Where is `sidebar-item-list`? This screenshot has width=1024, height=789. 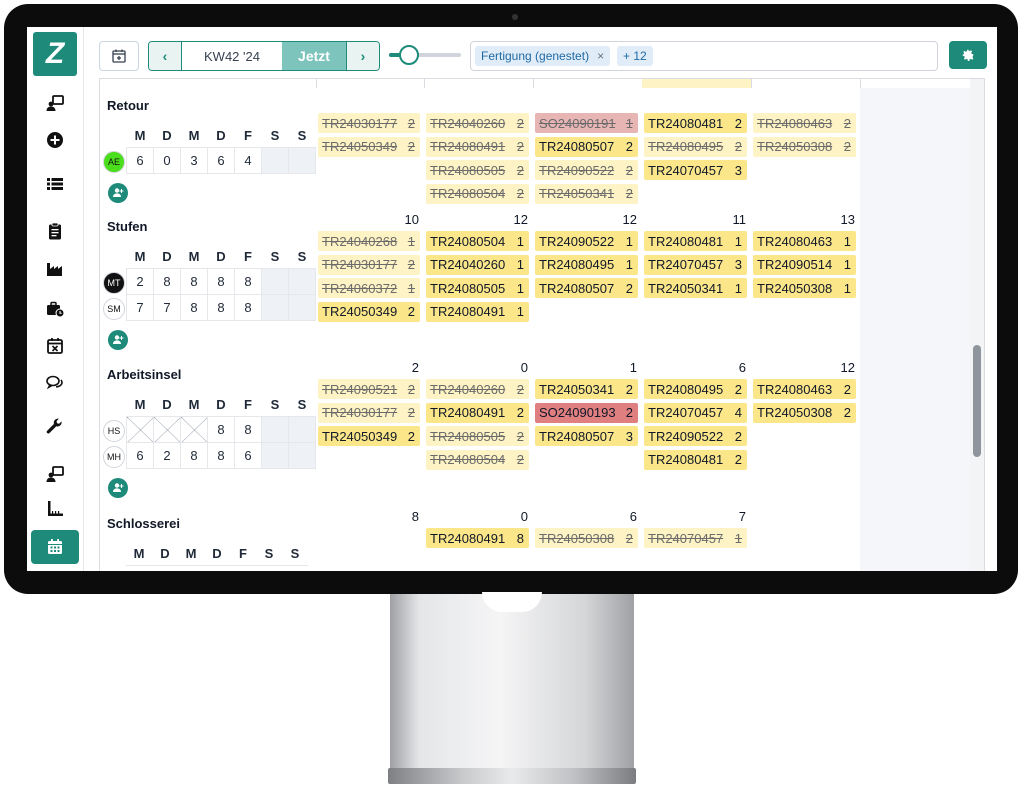
sidebar-item-list is located at coordinates (55, 184).